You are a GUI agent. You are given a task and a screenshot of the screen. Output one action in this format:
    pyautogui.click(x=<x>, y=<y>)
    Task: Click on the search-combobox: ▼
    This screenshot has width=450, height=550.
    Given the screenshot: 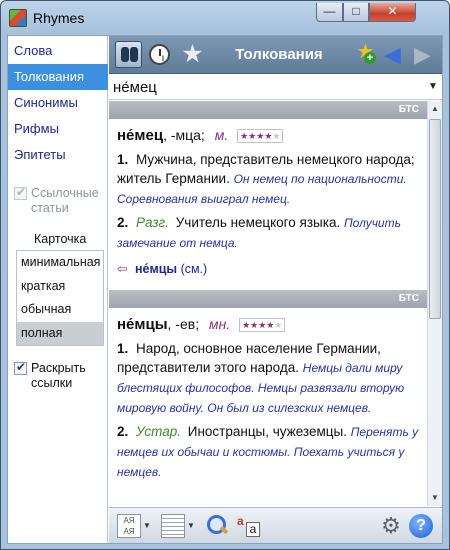 What is the action you would take?
    pyautogui.click(x=275, y=87)
    